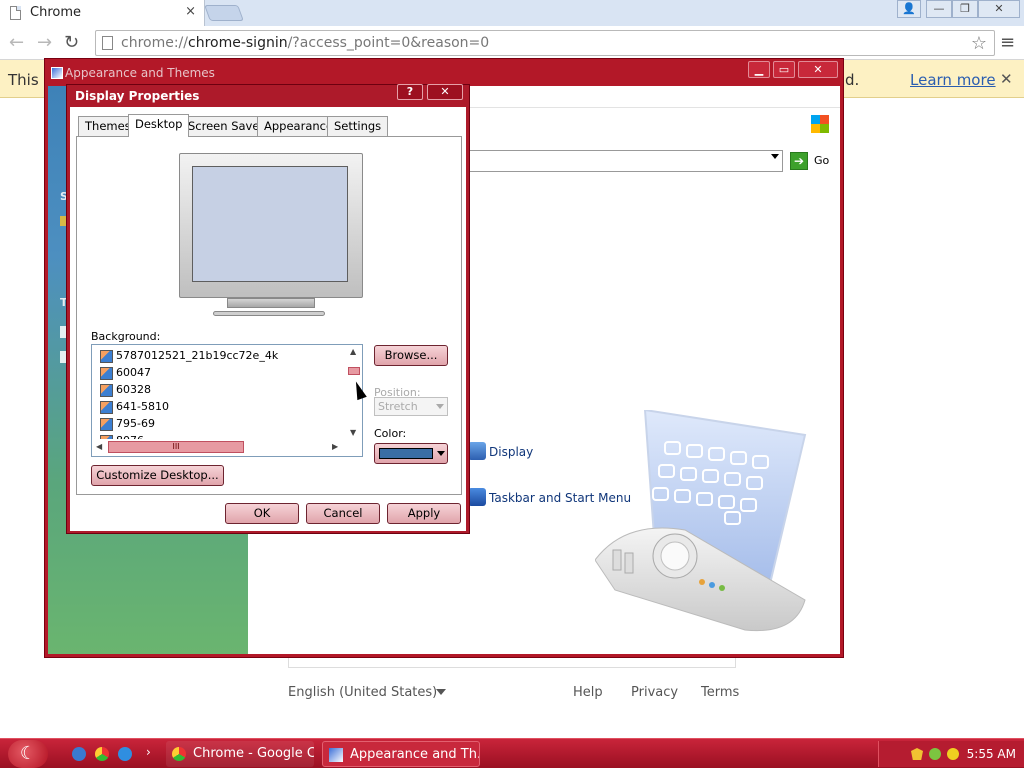 The width and height of the screenshot is (1024, 768). What do you see at coordinates (99, 446) in the screenshot?
I see `scroll-left-icon: ◀` at bounding box center [99, 446].